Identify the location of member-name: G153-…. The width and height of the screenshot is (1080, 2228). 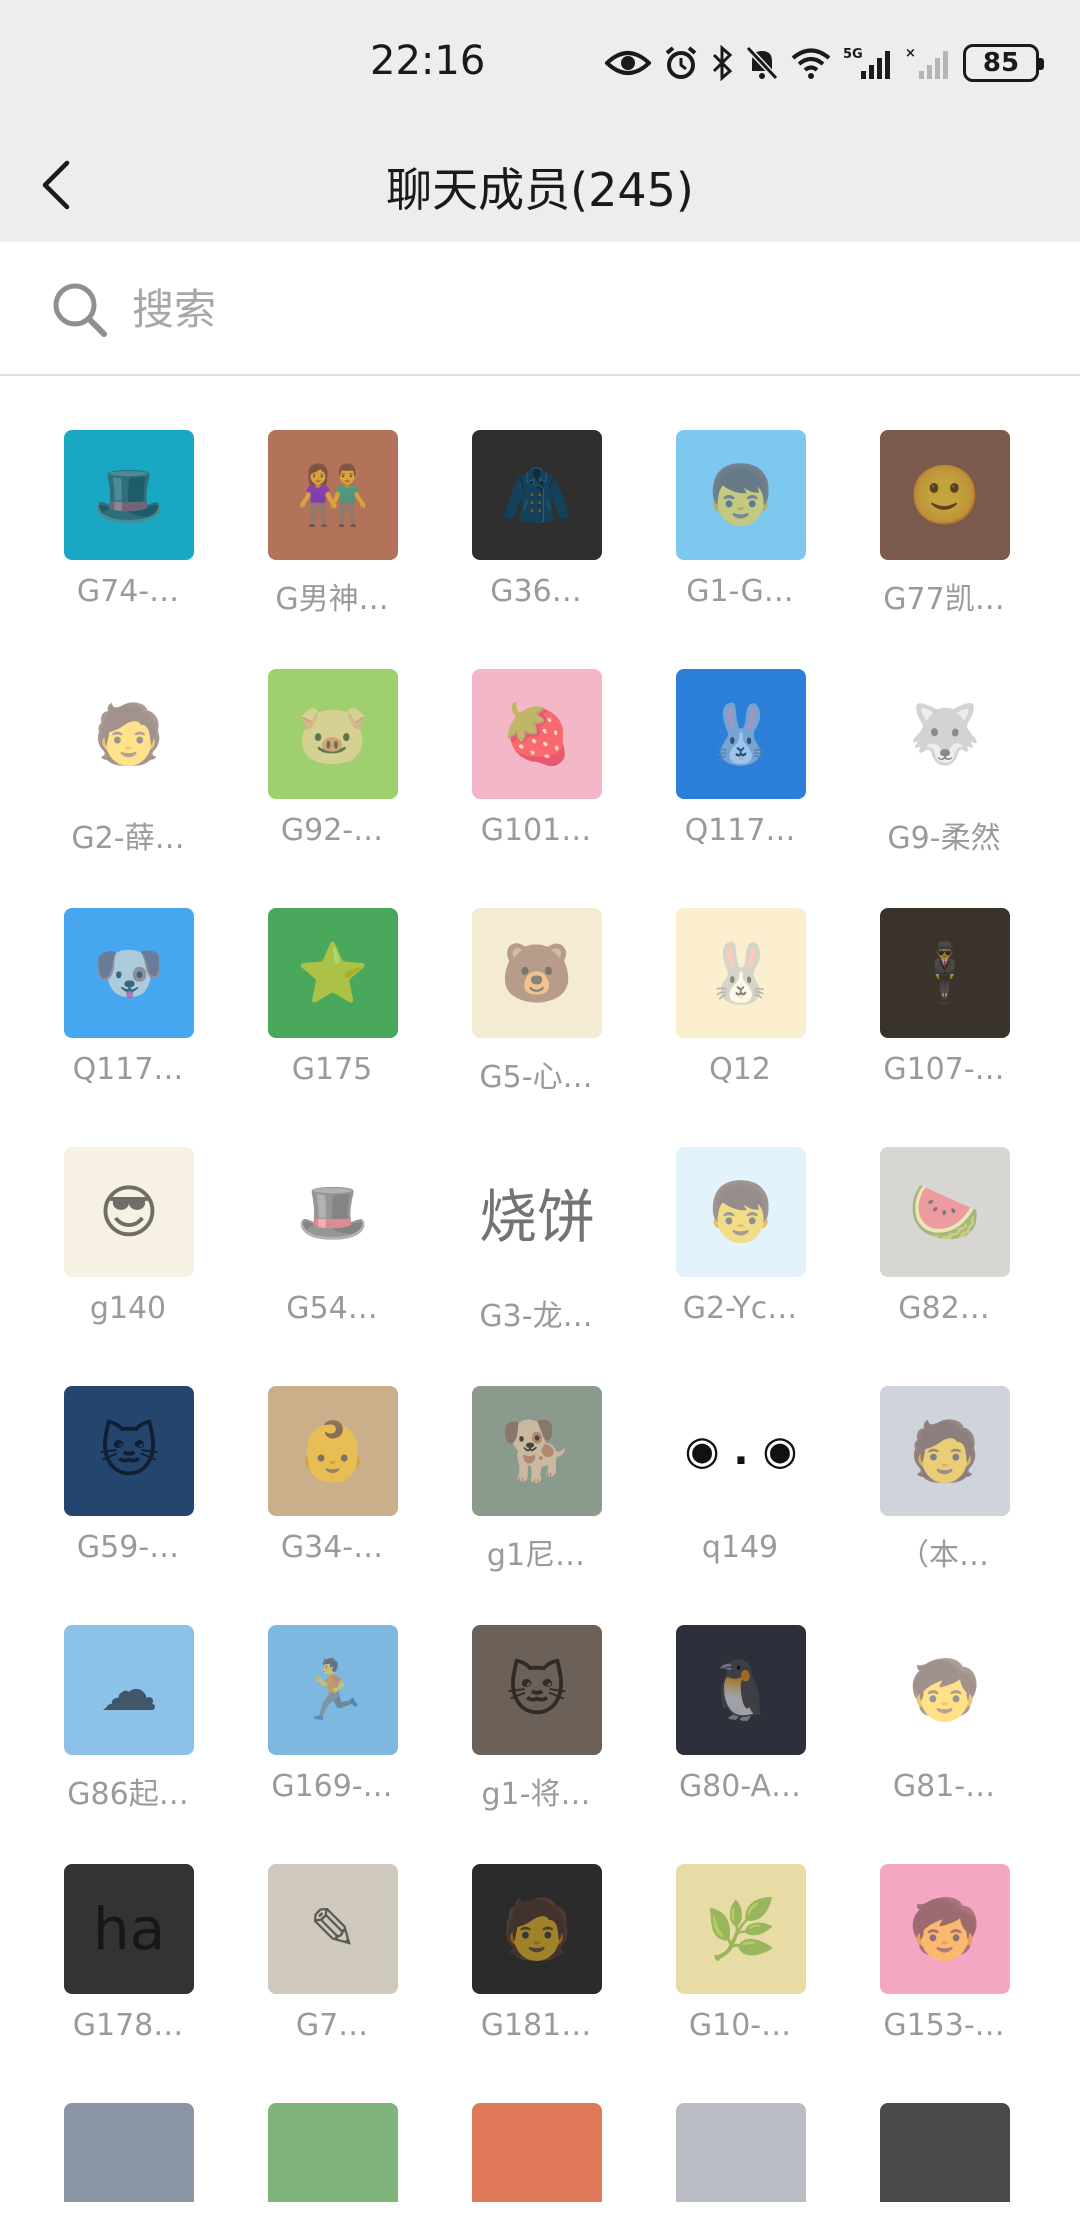
(944, 2025).